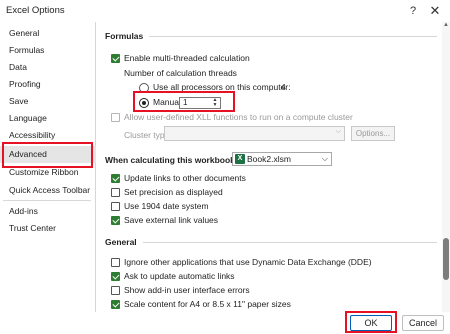 This screenshot has height=334, width=450. Describe the element at coordinates (215, 103) in the screenshot. I see `spinner-arrows-icon: ▲ ▼` at that location.